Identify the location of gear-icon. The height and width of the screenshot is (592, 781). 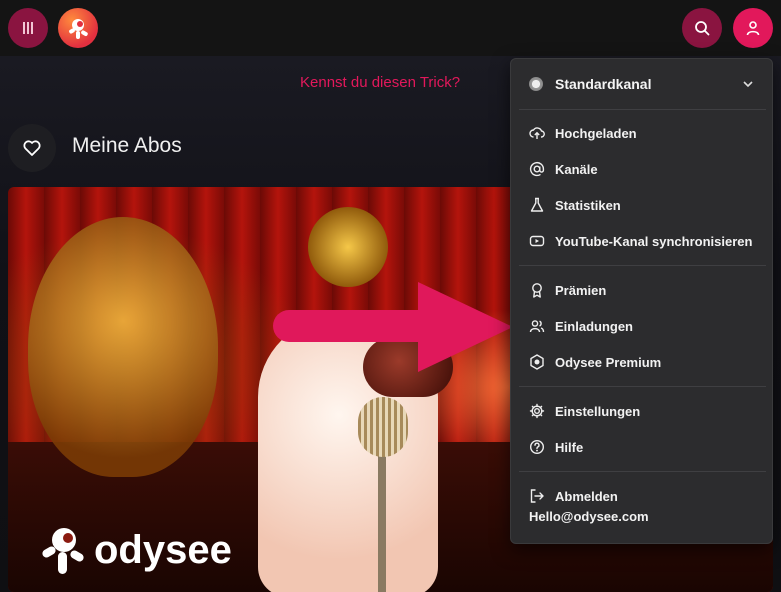
(537, 411).